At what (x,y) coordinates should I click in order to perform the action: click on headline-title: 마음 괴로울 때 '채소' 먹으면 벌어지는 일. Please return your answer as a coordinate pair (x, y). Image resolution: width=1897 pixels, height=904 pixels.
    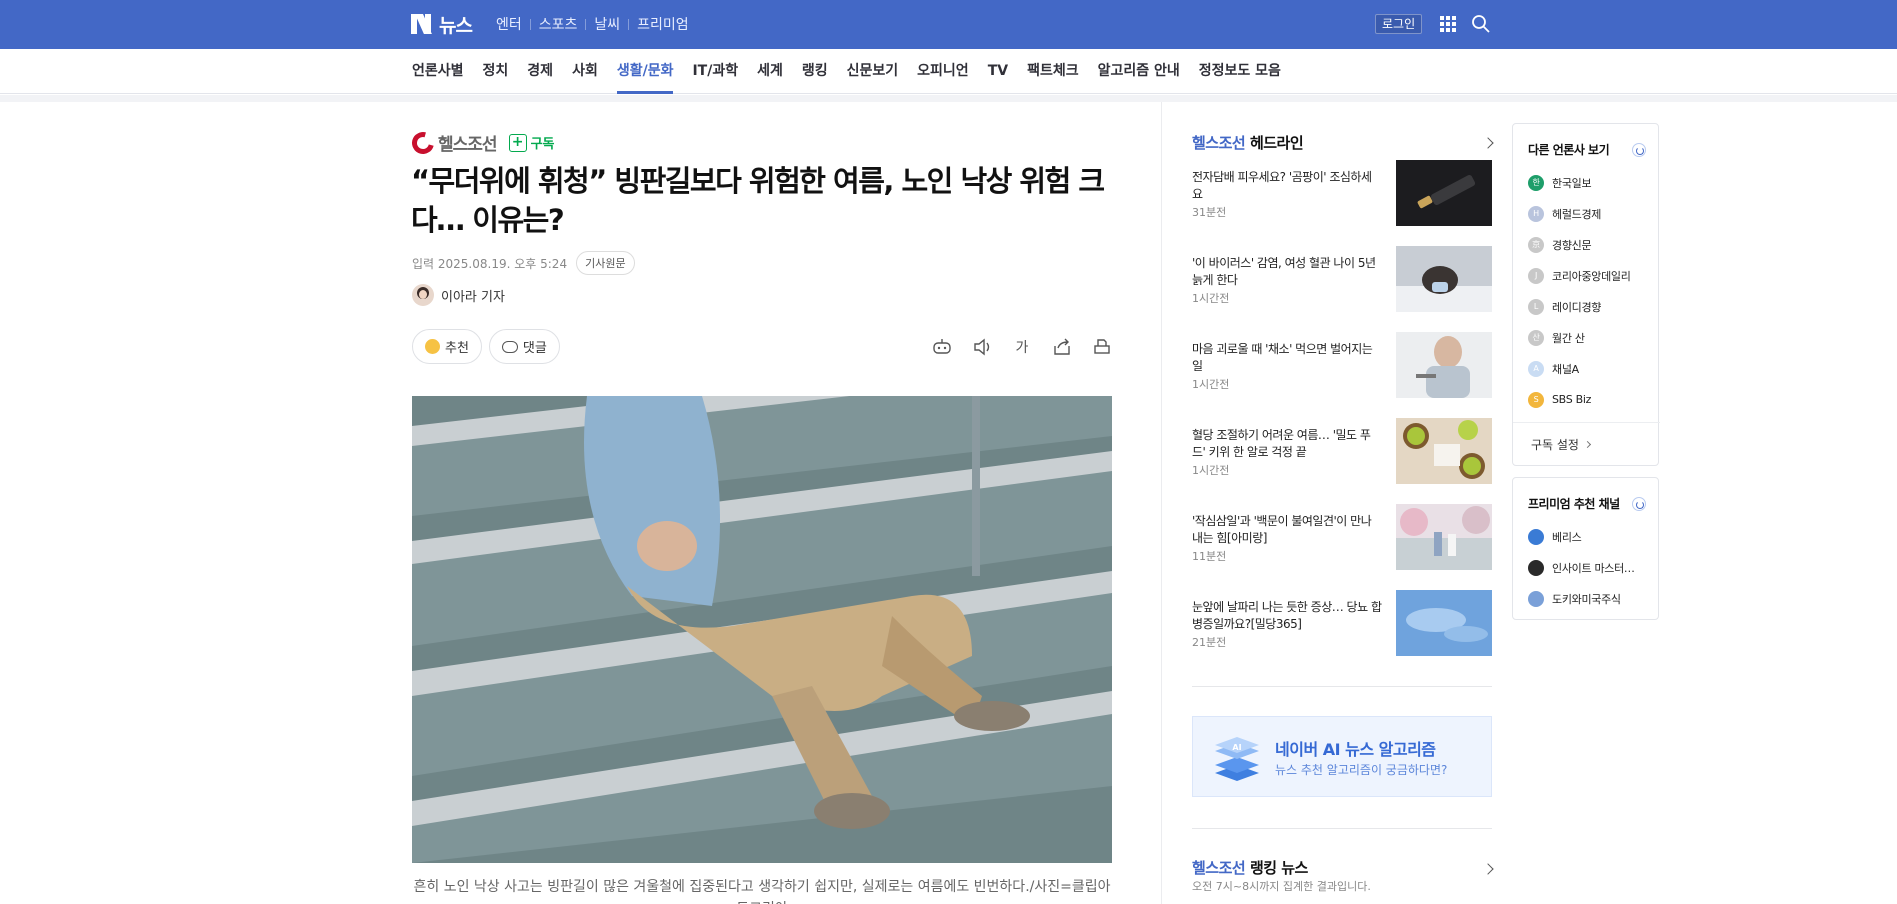
    Looking at the image, I should click on (1282, 357).